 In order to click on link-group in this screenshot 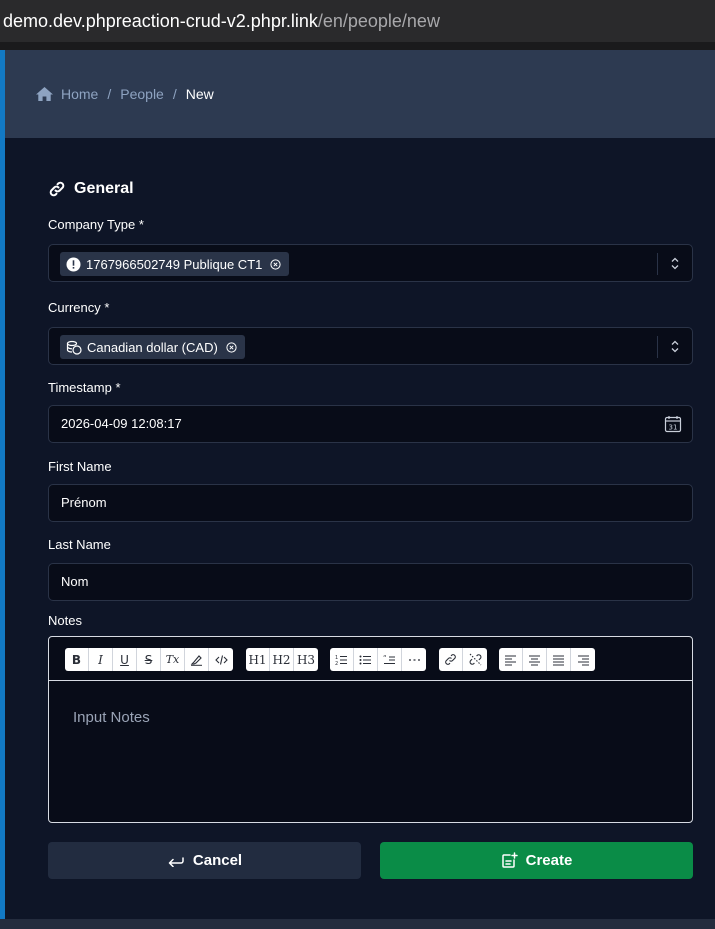, I will do `click(463, 659)`.